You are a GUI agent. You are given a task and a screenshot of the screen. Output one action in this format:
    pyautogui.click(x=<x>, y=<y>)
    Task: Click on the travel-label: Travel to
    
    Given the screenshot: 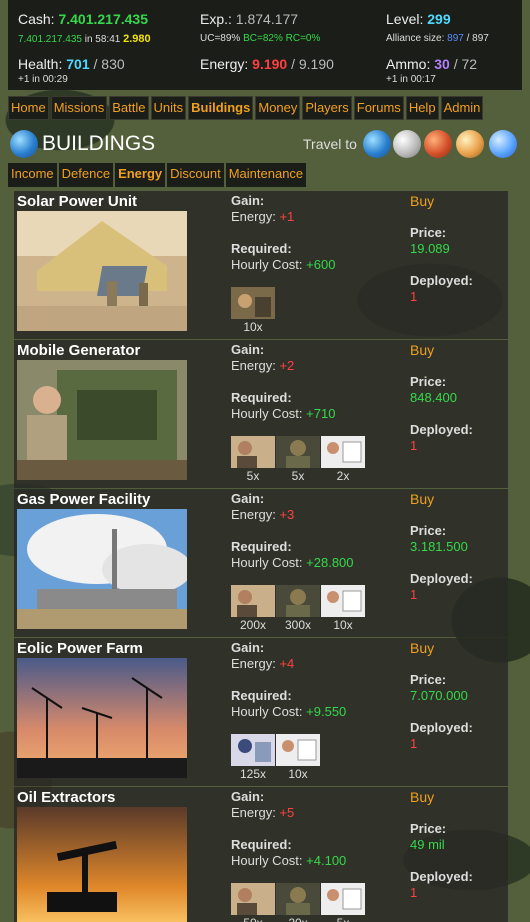 What is the action you would take?
    pyautogui.click(x=330, y=144)
    